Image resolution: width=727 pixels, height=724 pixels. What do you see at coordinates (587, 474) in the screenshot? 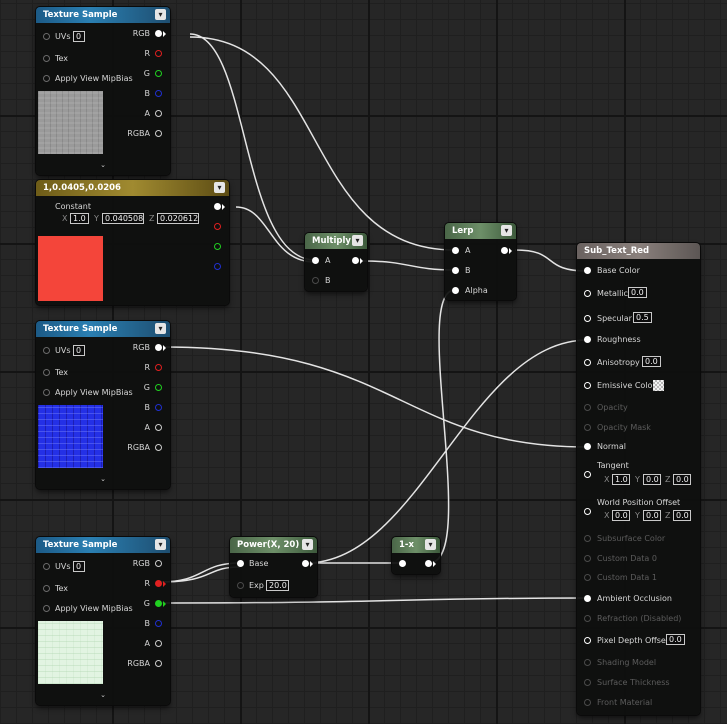
I see `tangent-pin` at bounding box center [587, 474].